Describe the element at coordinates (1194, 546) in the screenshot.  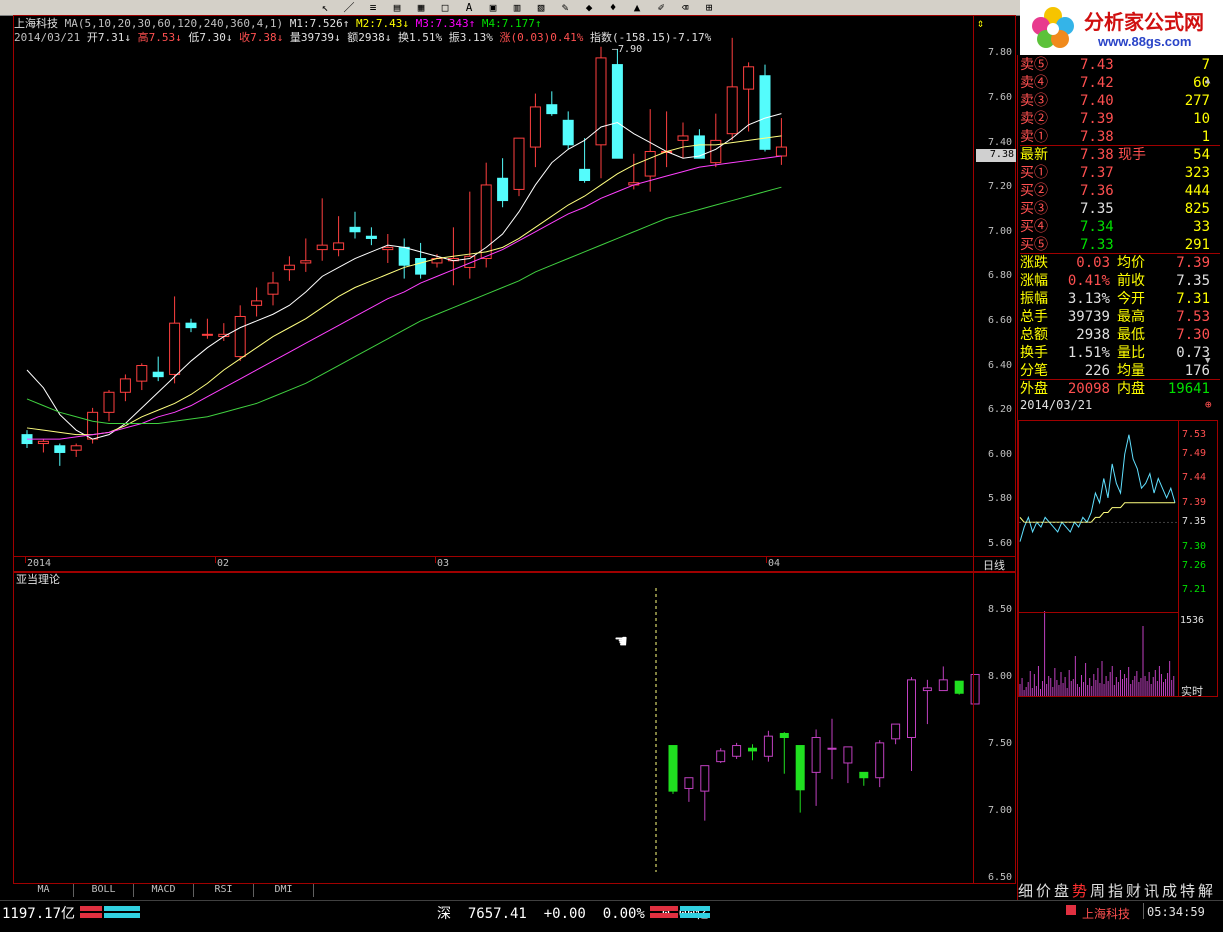
I see `mini-tick: 7.30` at that location.